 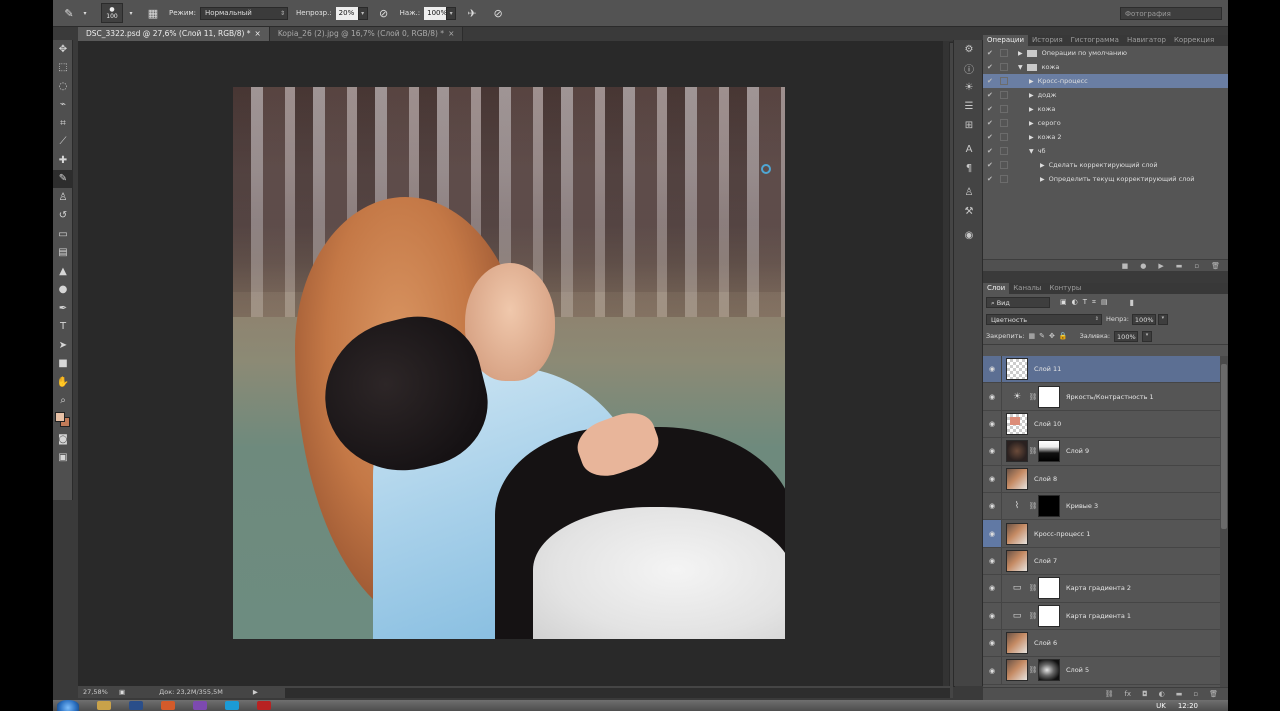 What do you see at coordinates (63, 68) in the screenshot?
I see `marquee-tool-icon: ⬚` at bounding box center [63, 68].